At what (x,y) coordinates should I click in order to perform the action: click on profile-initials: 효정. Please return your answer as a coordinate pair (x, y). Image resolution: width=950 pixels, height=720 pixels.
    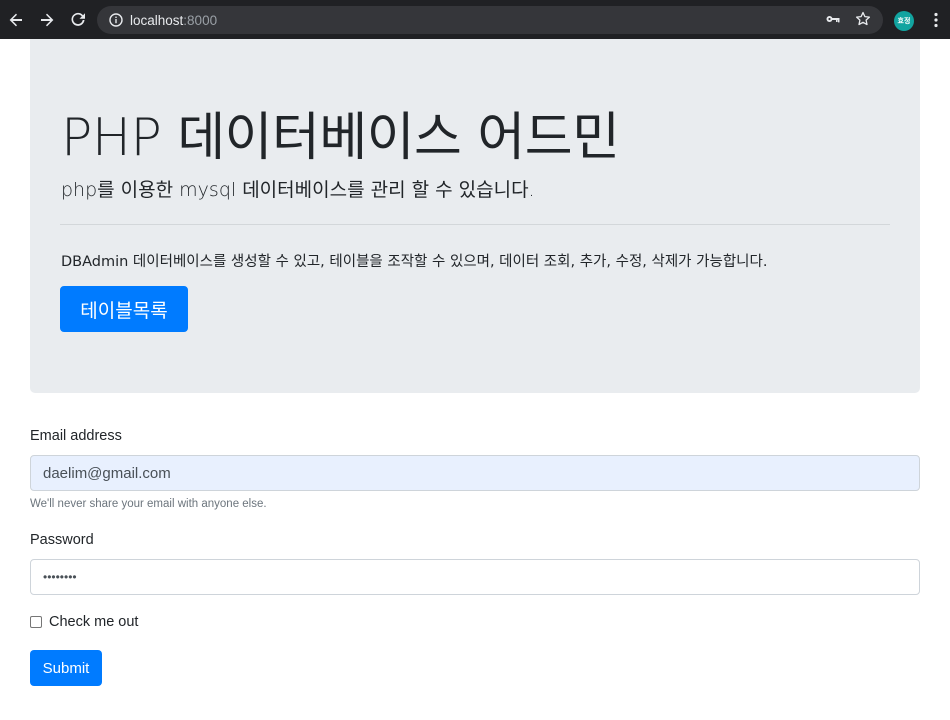
    Looking at the image, I should click on (904, 21).